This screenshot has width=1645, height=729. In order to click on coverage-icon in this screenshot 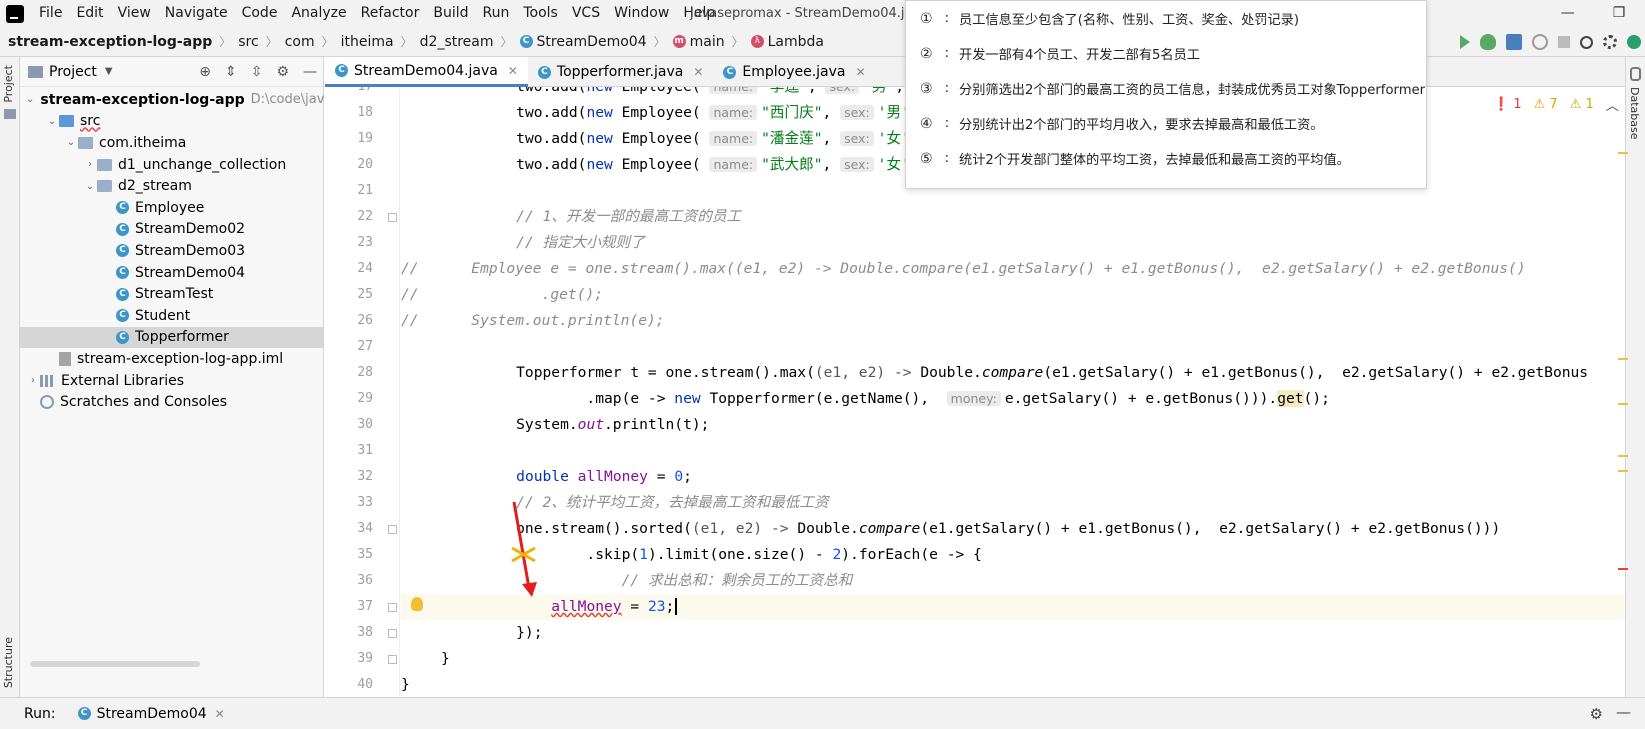, I will do `click(1514, 42)`.